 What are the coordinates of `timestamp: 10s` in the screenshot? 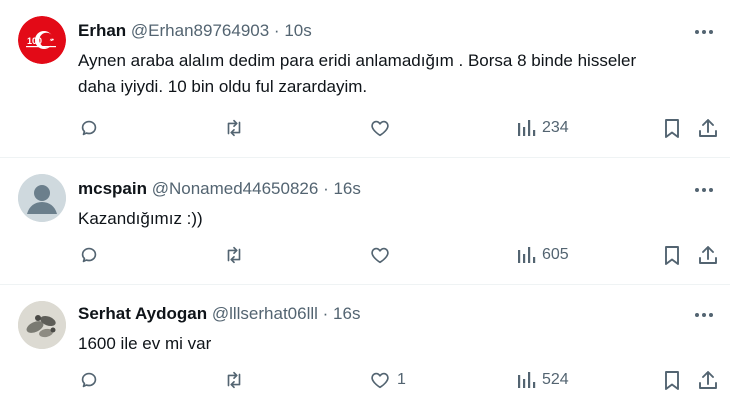 It's located at (297, 30).